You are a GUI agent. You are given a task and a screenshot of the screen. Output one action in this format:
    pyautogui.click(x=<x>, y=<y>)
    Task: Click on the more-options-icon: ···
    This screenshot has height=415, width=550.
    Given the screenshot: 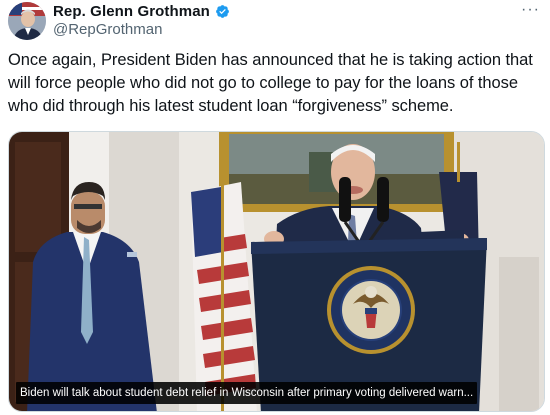 What is the action you would take?
    pyautogui.click(x=530, y=10)
    